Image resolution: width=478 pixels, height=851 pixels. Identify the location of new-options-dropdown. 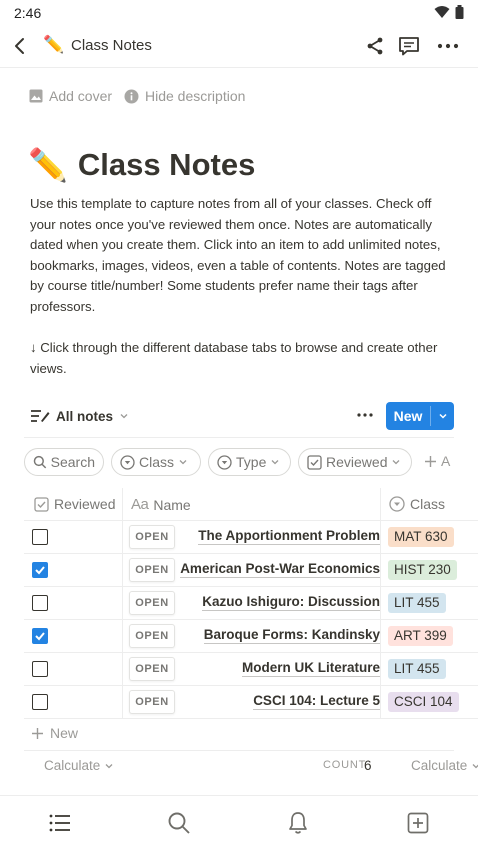
(442, 416).